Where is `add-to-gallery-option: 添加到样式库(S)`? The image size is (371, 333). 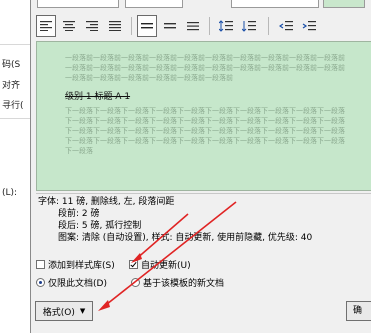 add-to-gallery-option: 添加到样式库(S) is located at coordinates (75, 264).